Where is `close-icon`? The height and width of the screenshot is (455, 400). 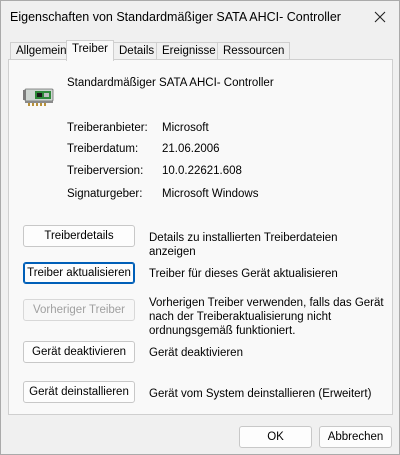 close-icon is located at coordinates (380, 17).